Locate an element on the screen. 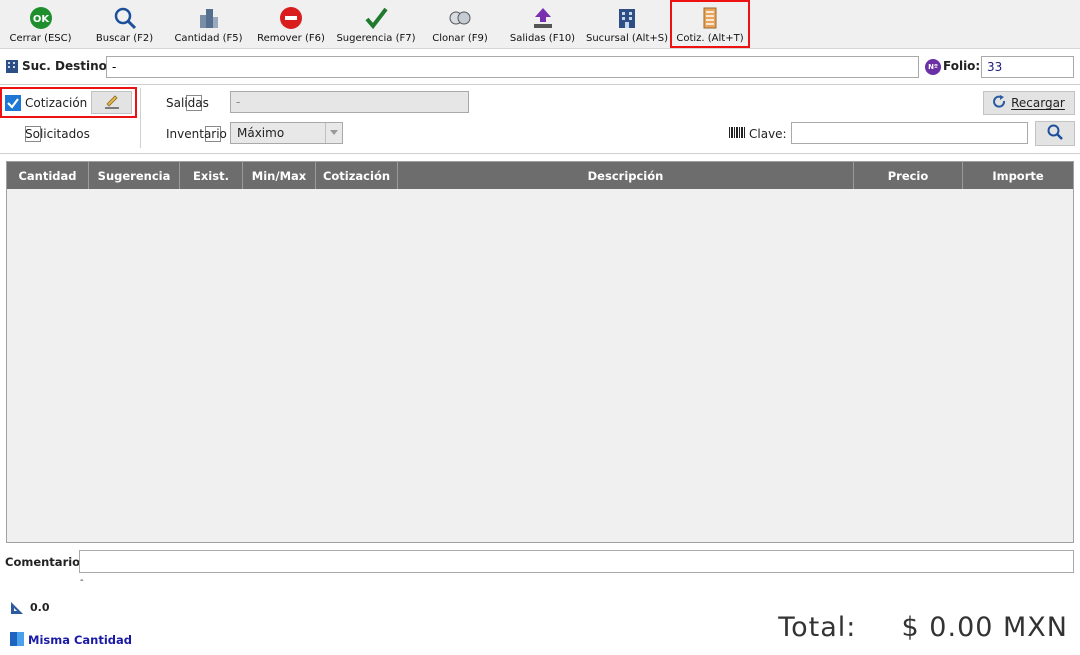 The height and width of the screenshot is (655, 1080). comment-input is located at coordinates (576, 561).